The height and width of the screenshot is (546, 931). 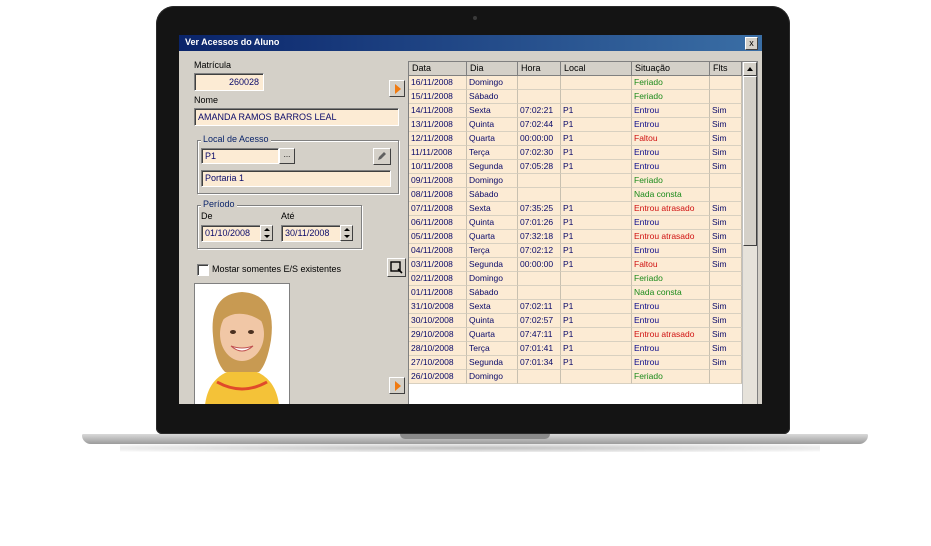 I want to click on cell-hora: 00:00:00, so click(x=539, y=265).